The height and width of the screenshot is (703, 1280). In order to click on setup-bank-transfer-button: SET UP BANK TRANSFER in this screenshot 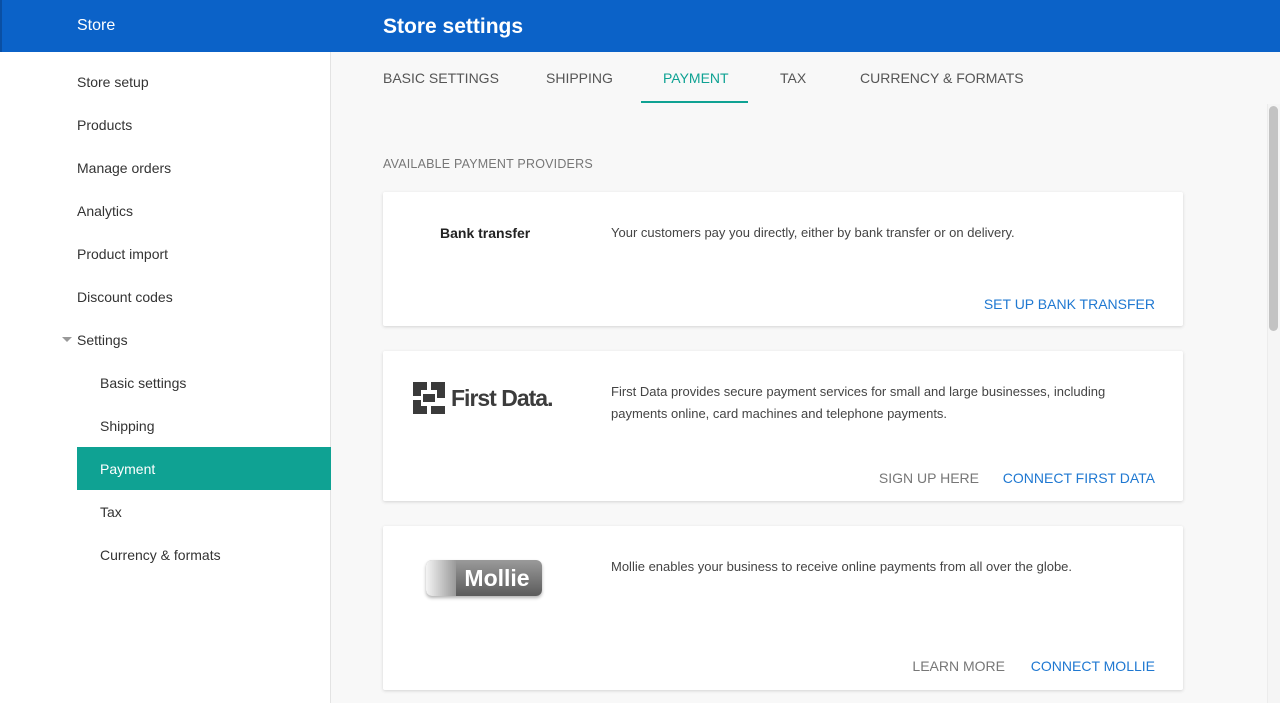, I will do `click(1069, 304)`.